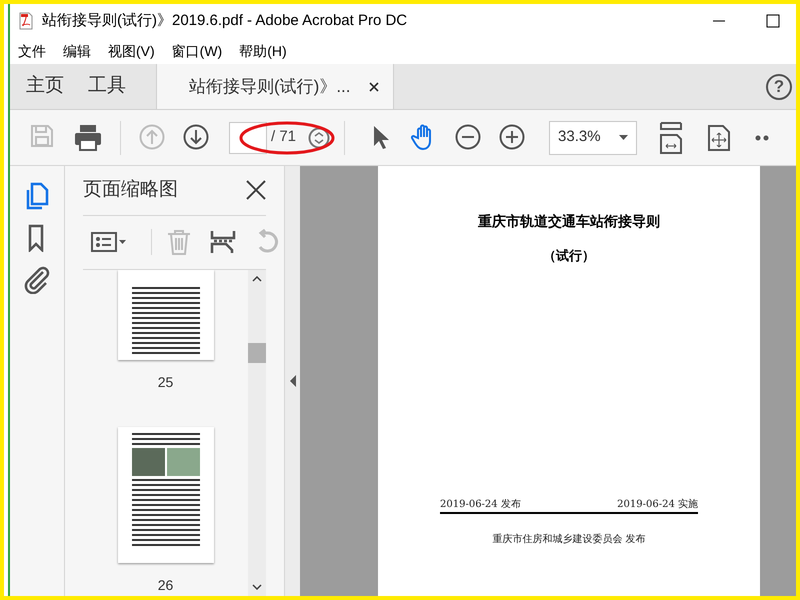 The height and width of the screenshot is (600, 800). Describe the element at coordinates (131, 51) in the screenshot. I see `menu-item: 视图(V)` at that location.